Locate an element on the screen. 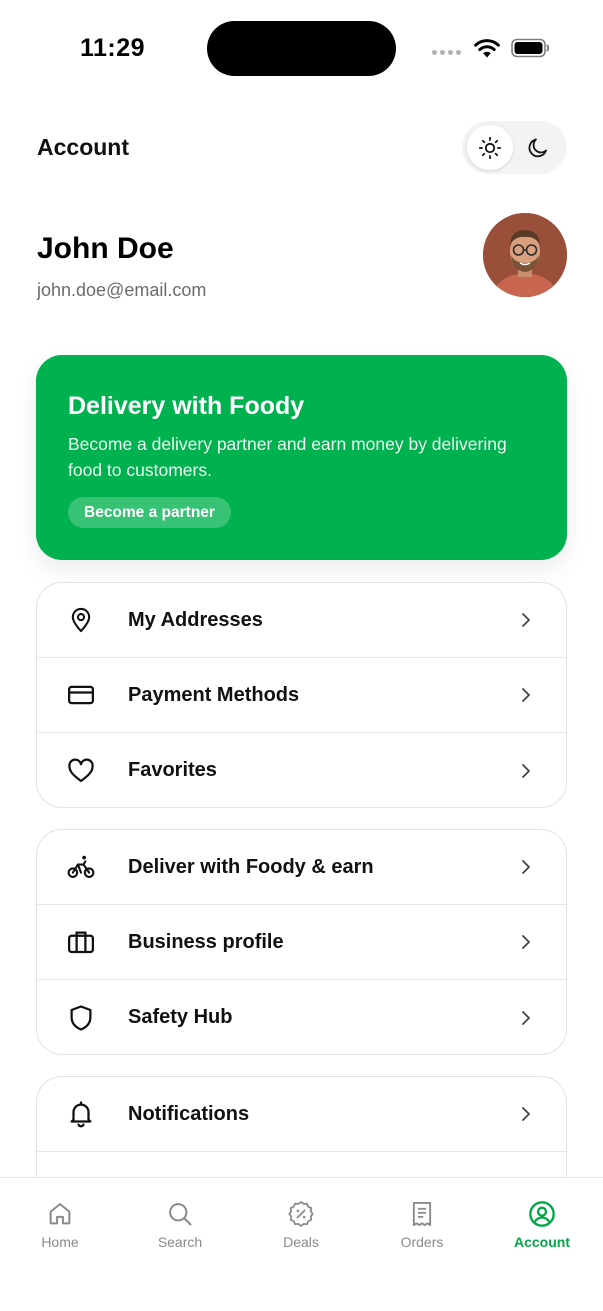 The image size is (603, 1311). avatar is located at coordinates (525, 255).